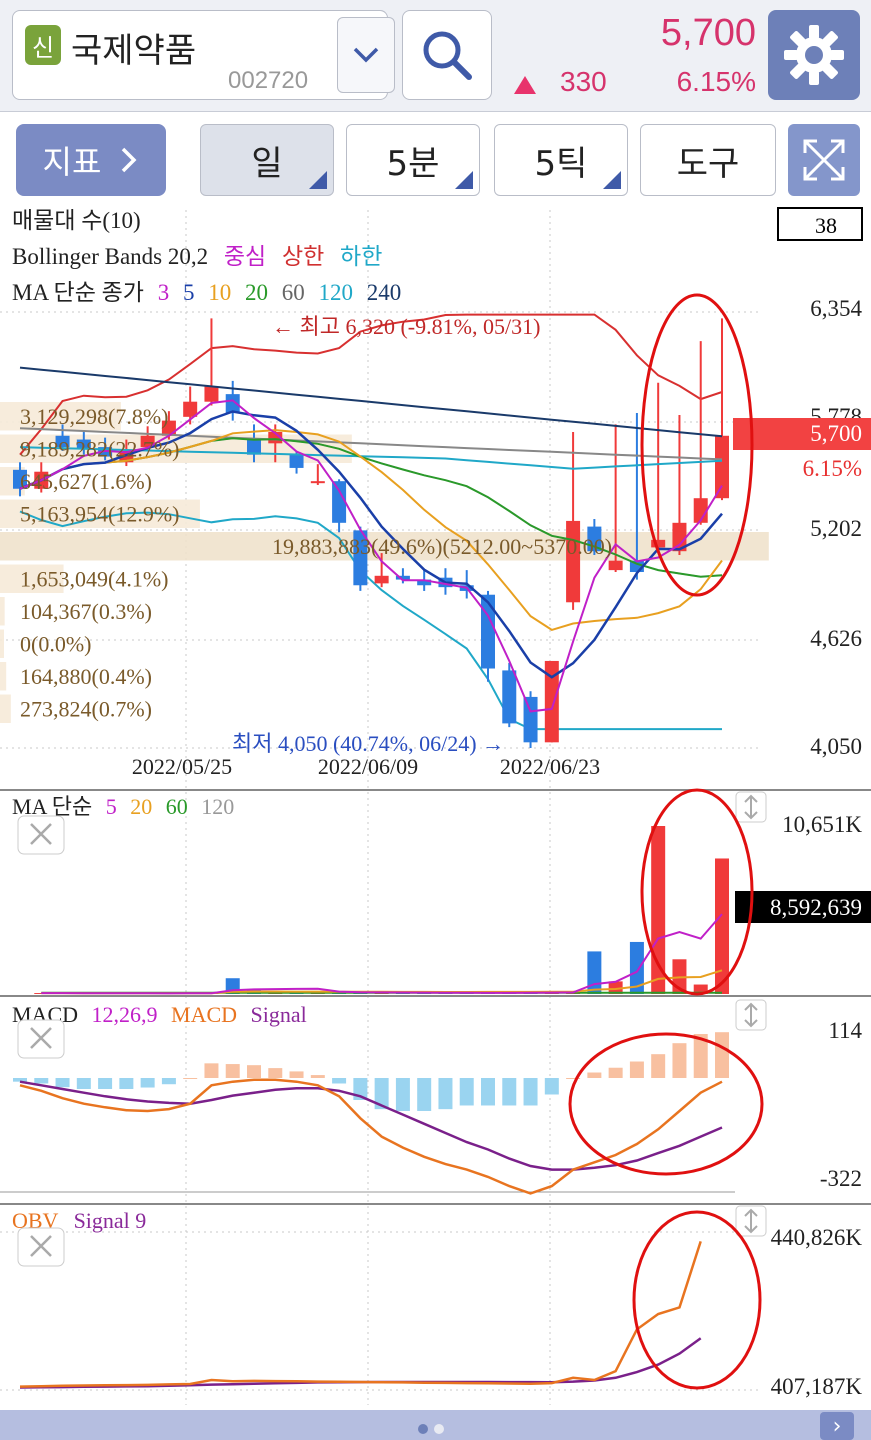 The width and height of the screenshot is (871, 1440). What do you see at coordinates (841, 1178) in the screenshot?
I see `macd-min-label: -322` at bounding box center [841, 1178].